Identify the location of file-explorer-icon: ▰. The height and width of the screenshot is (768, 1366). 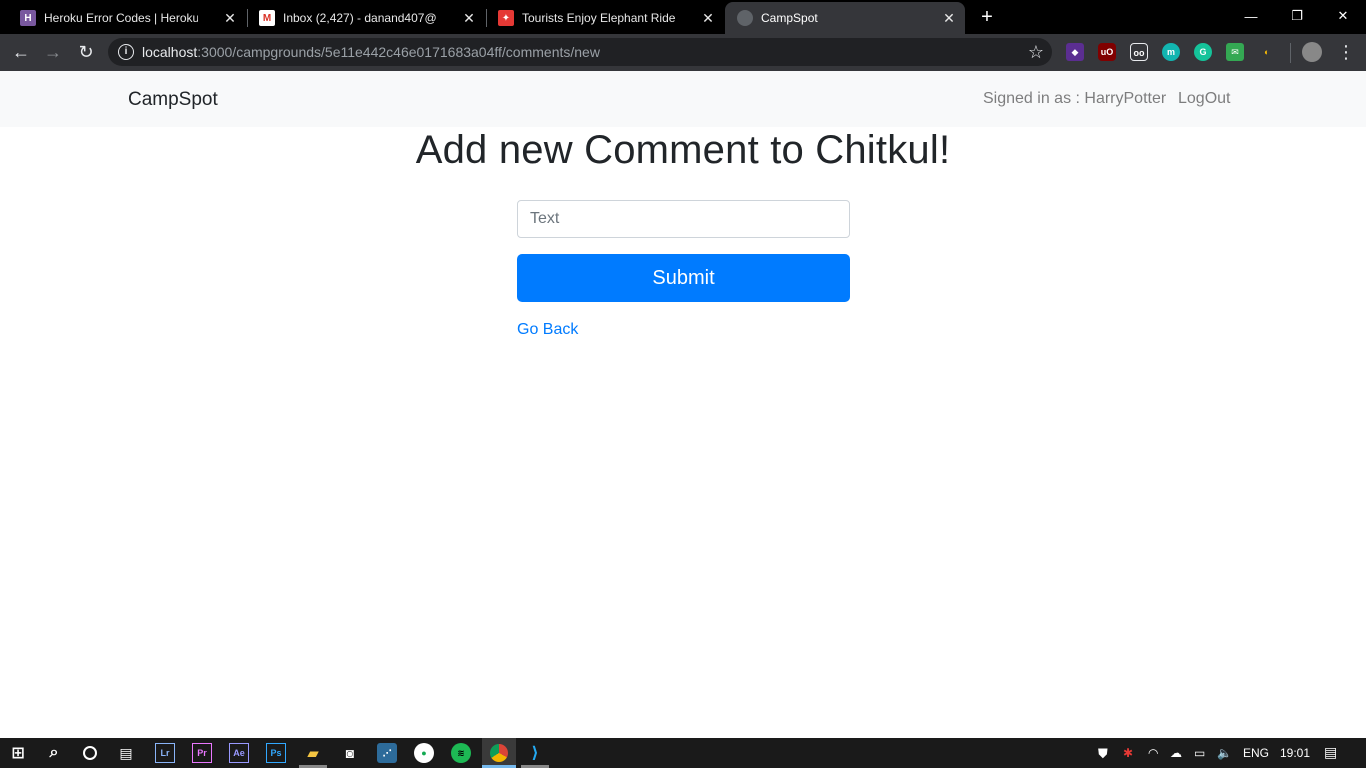
(313, 753).